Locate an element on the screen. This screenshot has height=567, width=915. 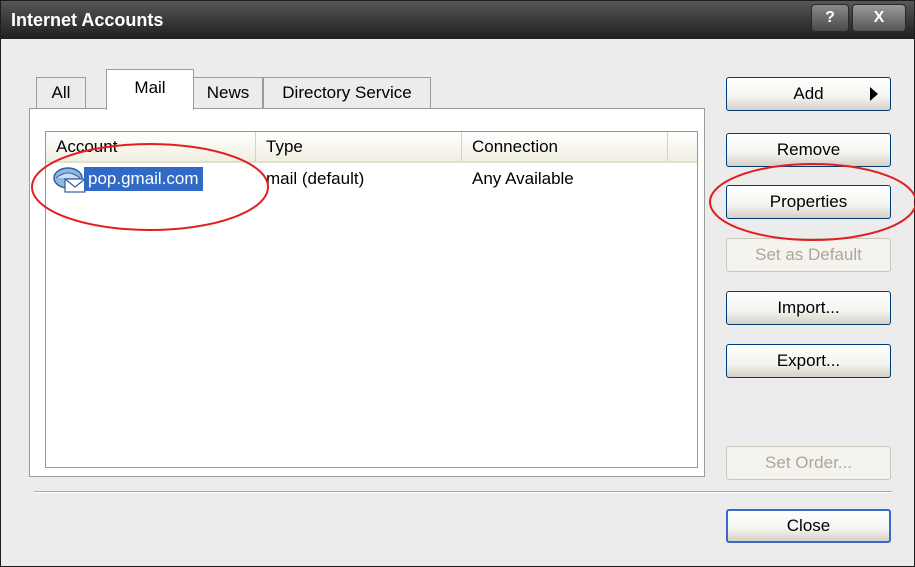
close-button-label: Close is located at coordinates (808, 525).